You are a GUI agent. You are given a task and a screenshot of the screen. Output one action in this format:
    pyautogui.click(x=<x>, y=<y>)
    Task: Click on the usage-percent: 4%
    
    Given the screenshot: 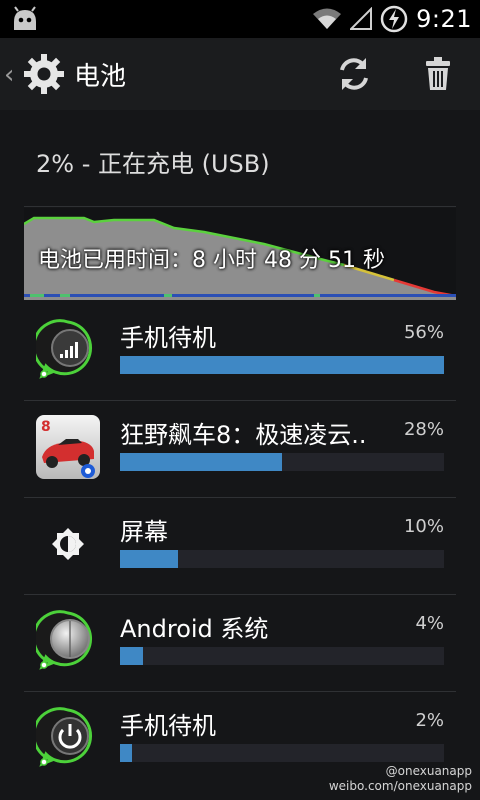 What is the action you would take?
    pyautogui.click(x=429, y=623)
    